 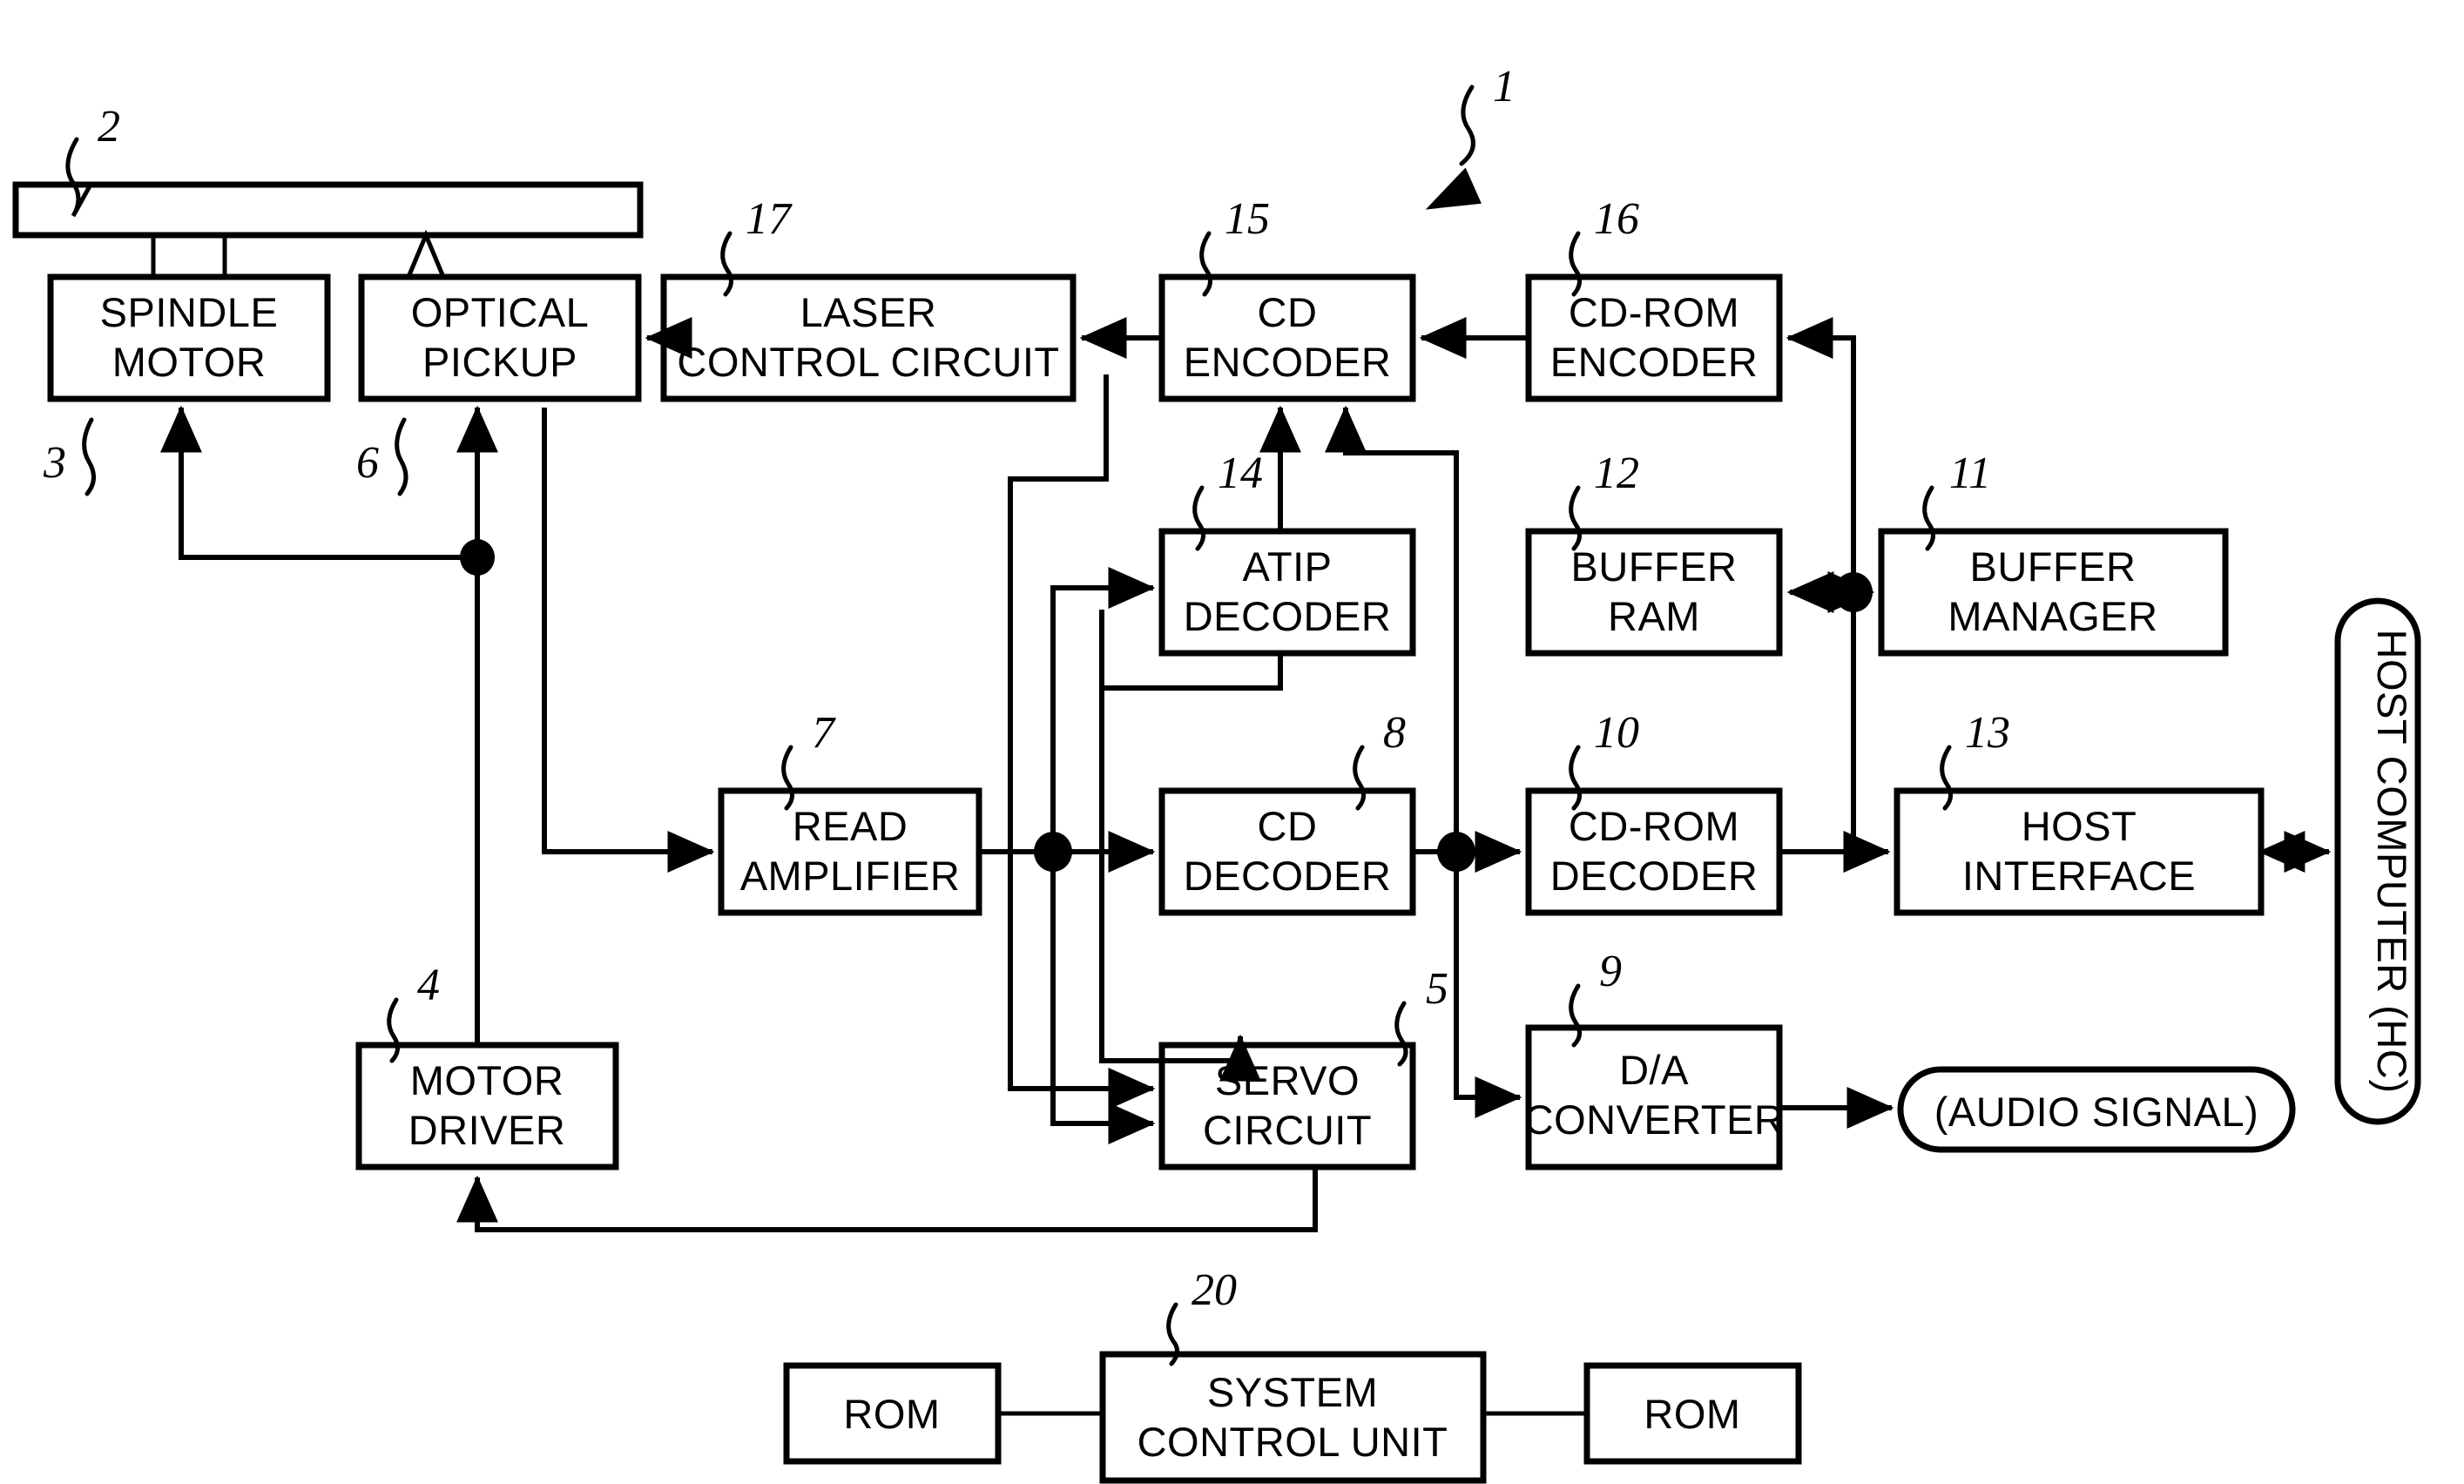 What do you see at coordinates (1214, 1290) in the screenshot?
I see `ref-number-20: 20` at bounding box center [1214, 1290].